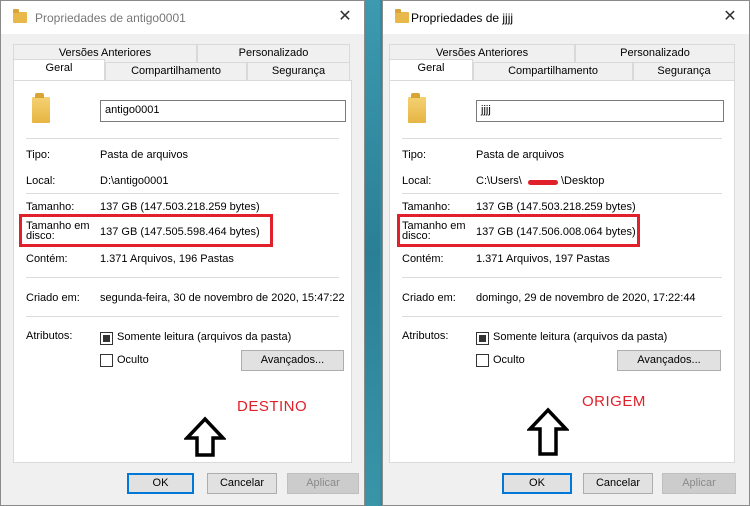  I want to click on folder-name-input: antigo0001, so click(223, 111).